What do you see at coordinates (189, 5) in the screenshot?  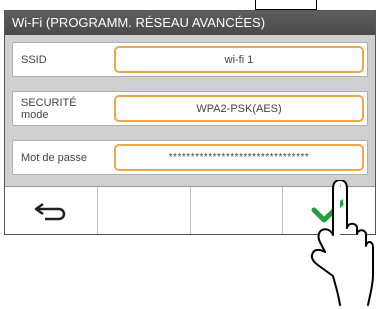 I see `top-cropped-header` at bounding box center [189, 5].